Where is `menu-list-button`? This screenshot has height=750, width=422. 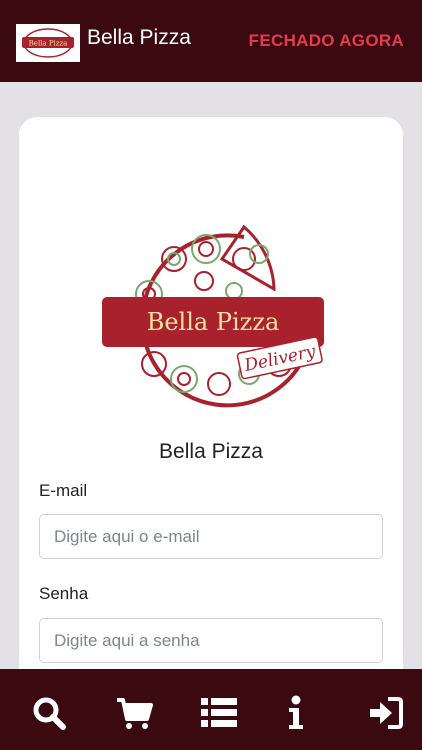
menu-list-button is located at coordinates (219, 713).